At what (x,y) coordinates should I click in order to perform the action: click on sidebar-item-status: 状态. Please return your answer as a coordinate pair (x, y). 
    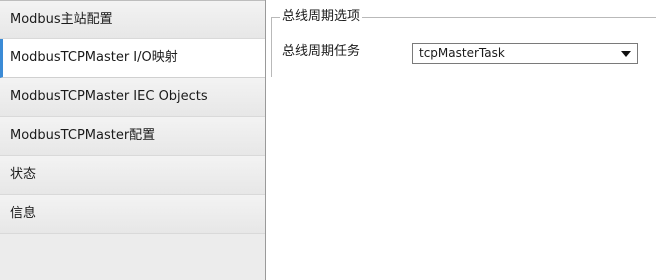
    Looking at the image, I should click on (132, 175).